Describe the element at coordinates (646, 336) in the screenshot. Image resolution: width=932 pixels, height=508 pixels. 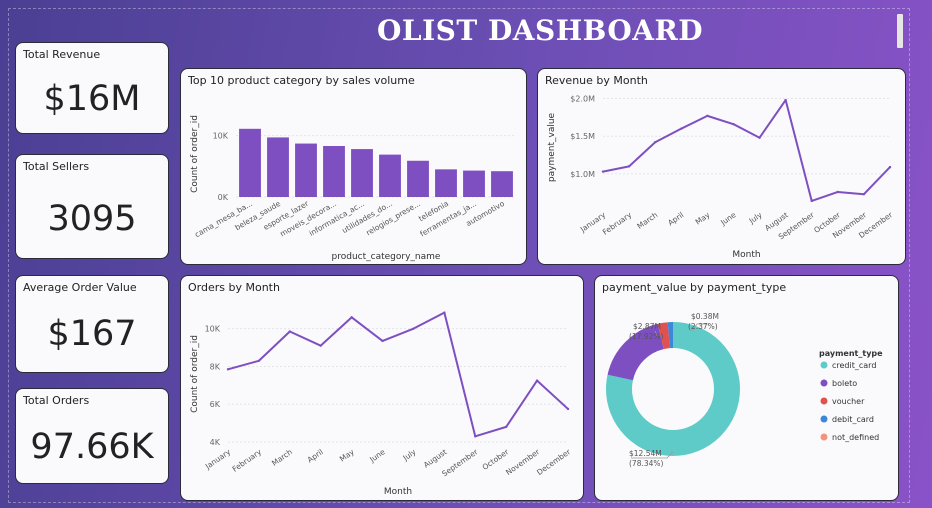
I see `slice-label-pct: (17.92%)` at that location.